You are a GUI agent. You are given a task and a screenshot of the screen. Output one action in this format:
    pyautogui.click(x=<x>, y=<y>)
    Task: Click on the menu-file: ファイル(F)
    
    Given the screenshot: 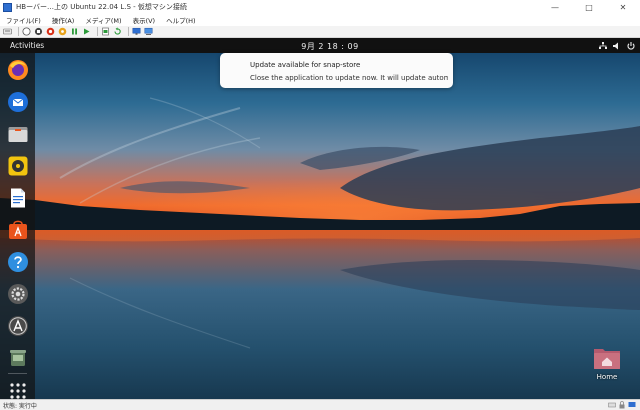 What is the action you would take?
    pyautogui.click(x=23, y=20)
    